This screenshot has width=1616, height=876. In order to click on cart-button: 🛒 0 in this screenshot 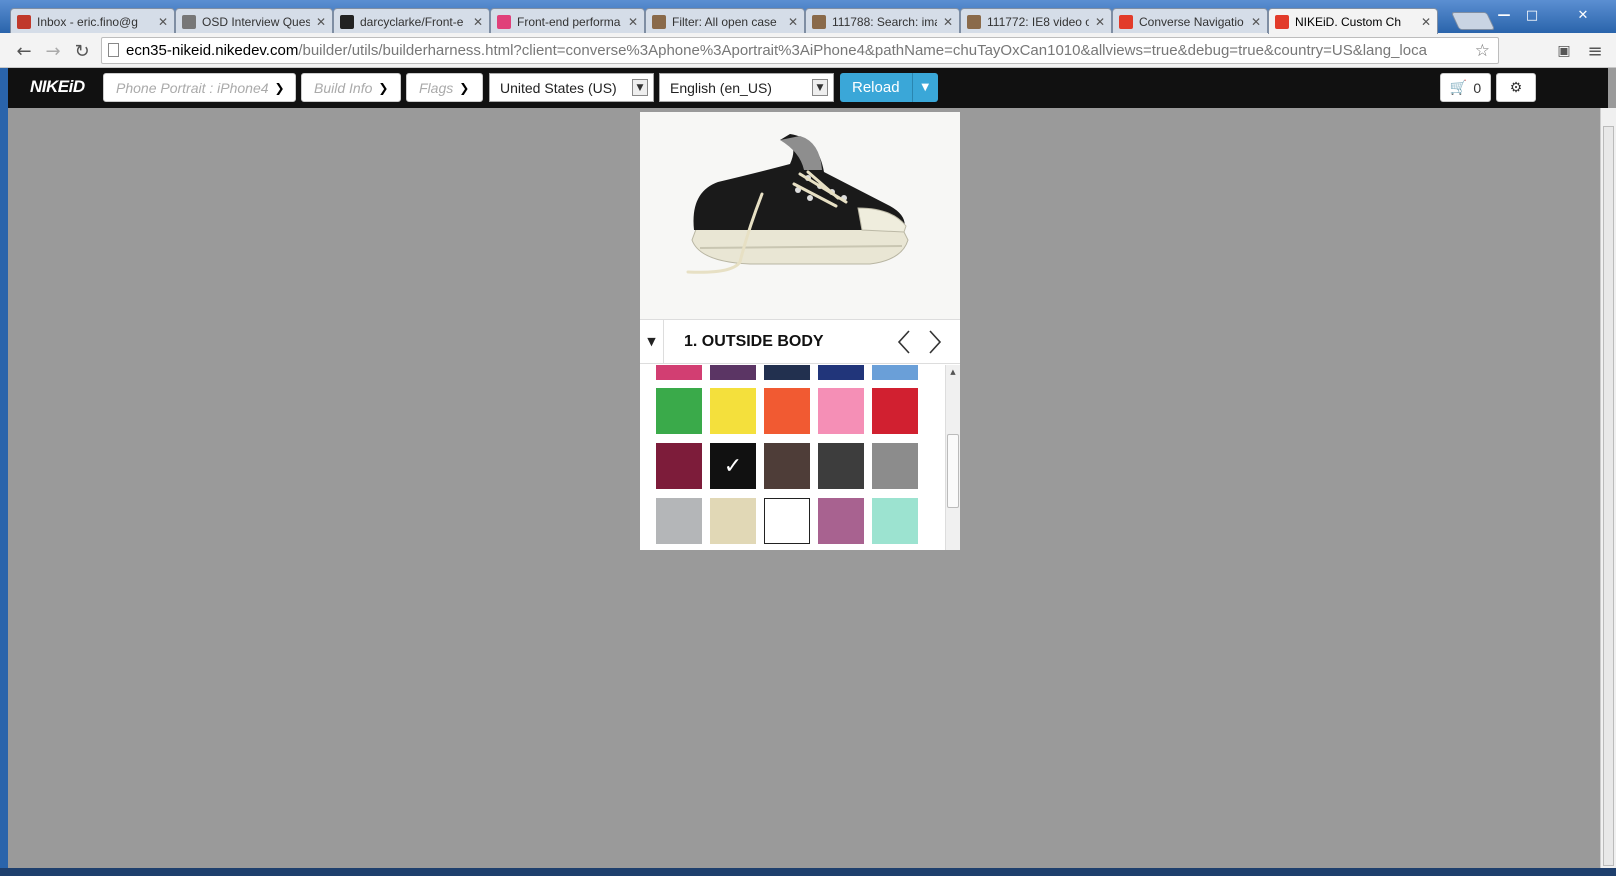, I will do `click(1465, 87)`.